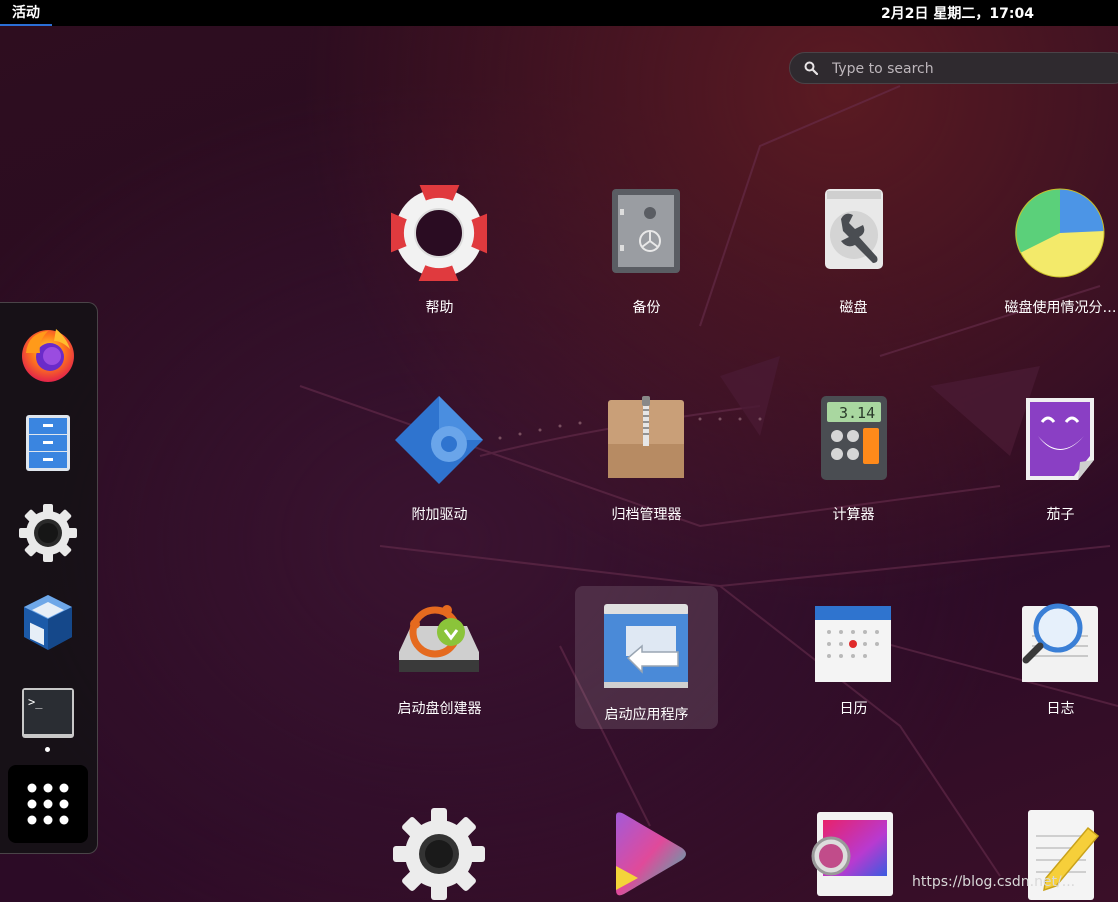 The height and width of the screenshot is (902, 1118). I want to click on dock-item-virtualbox, so click(48, 623).